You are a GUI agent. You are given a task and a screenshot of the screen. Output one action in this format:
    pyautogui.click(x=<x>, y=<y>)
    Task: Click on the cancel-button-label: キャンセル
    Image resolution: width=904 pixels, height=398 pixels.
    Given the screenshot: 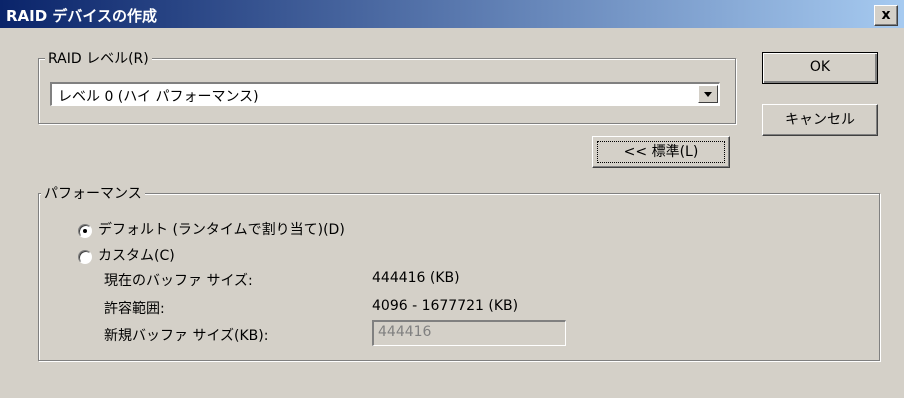 What is the action you would take?
    pyautogui.click(x=820, y=120)
    